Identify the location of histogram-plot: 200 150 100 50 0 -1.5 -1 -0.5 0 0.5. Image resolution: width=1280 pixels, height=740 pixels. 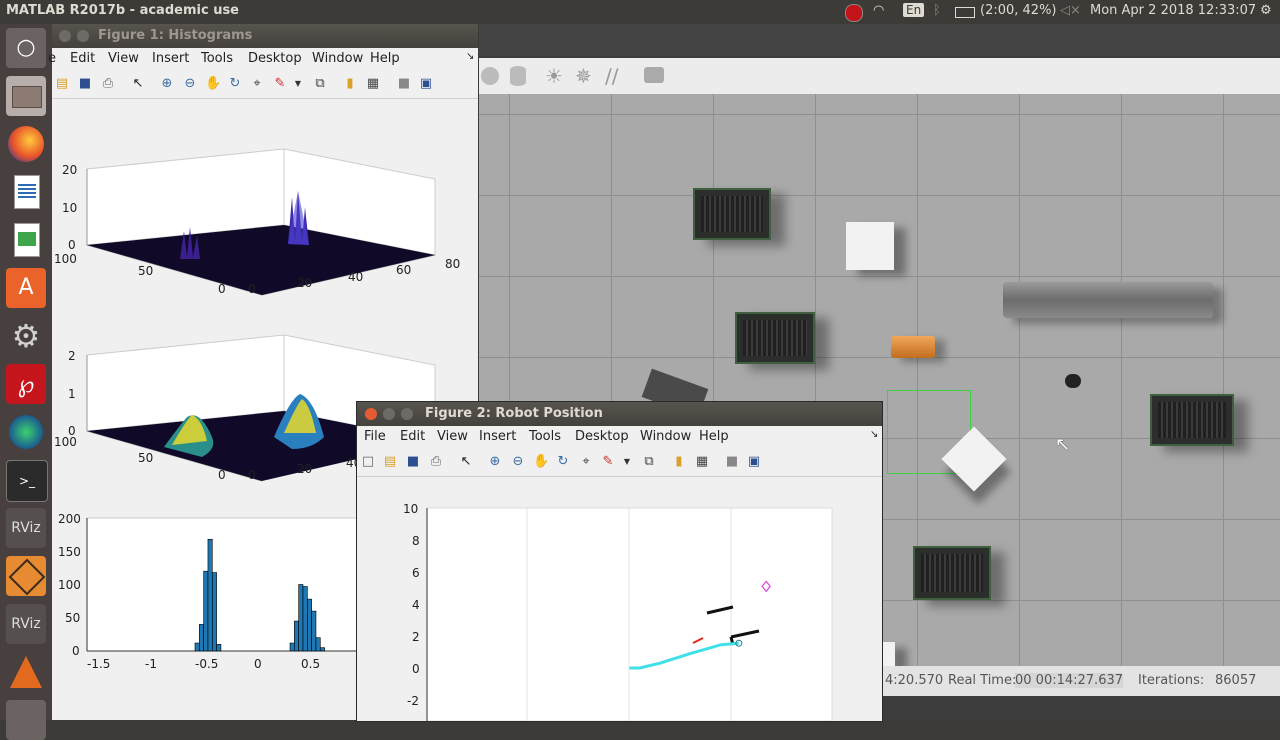
(208, 591).